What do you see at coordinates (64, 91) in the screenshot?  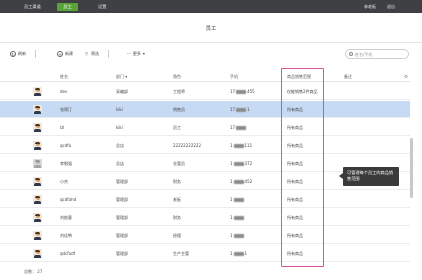 I see `cell-name: dev` at bounding box center [64, 91].